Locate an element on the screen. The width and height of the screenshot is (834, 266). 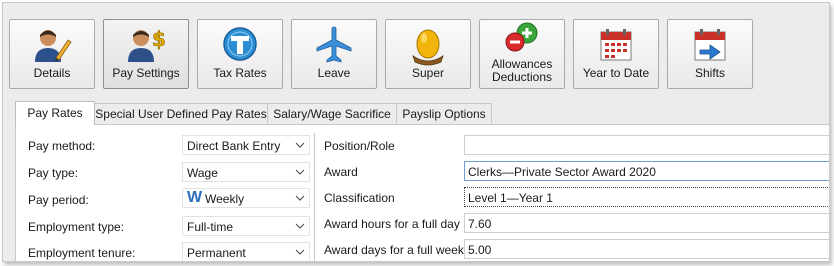
shifts-label: Shifts is located at coordinates (709, 73).